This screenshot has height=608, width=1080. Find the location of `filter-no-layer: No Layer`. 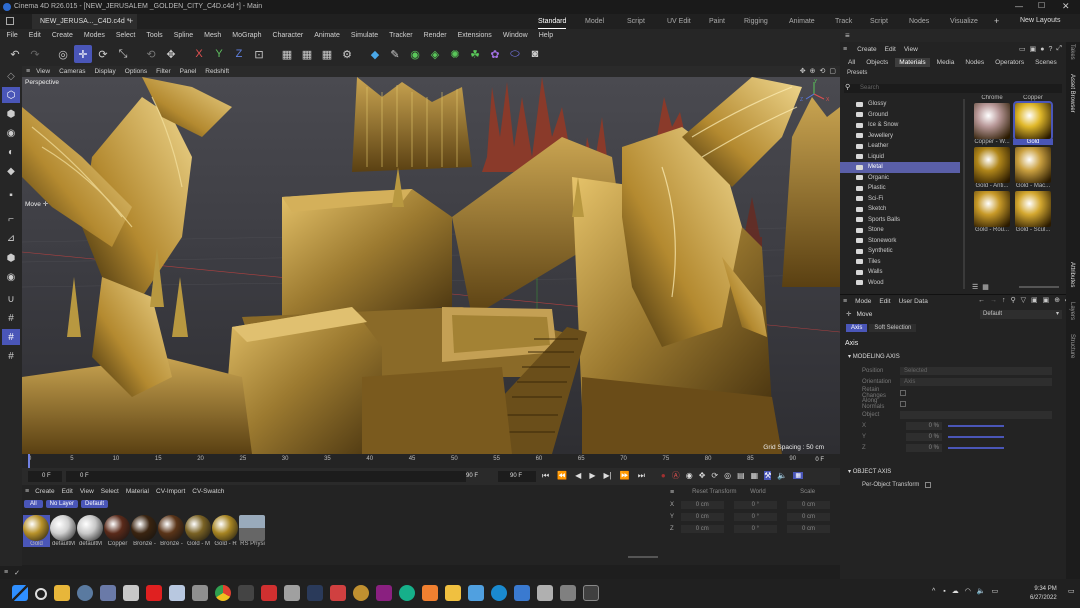

filter-no-layer: No Layer is located at coordinates (62, 504).